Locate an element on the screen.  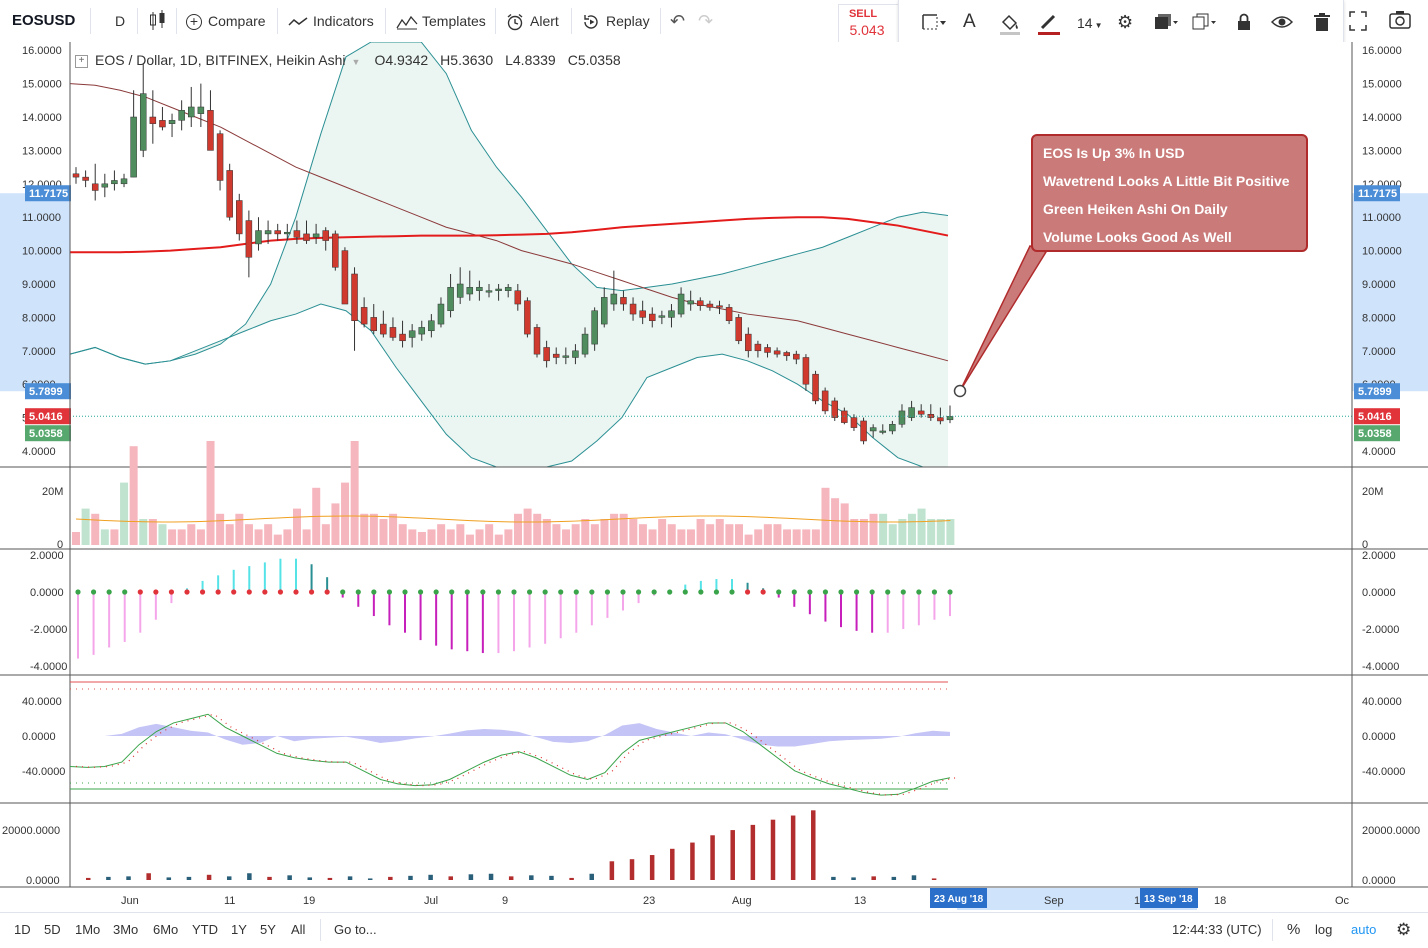
chart-settings-button: ⚙ is located at coordinates (1403, 930).